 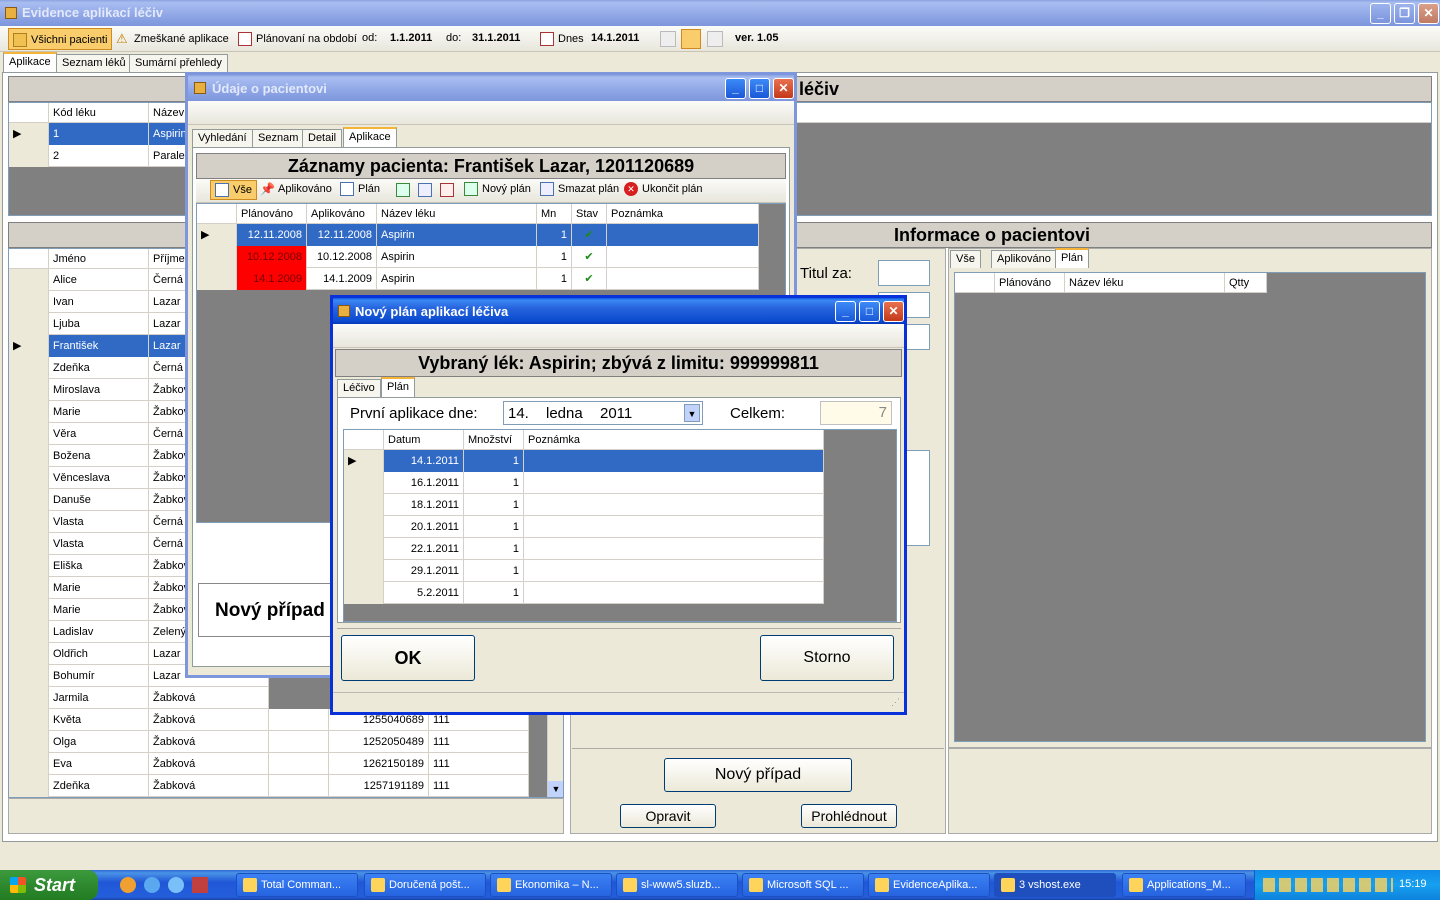 What do you see at coordinates (845, 311) in the screenshot?
I see `plan-minimize-button: _` at bounding box center [845, 311].